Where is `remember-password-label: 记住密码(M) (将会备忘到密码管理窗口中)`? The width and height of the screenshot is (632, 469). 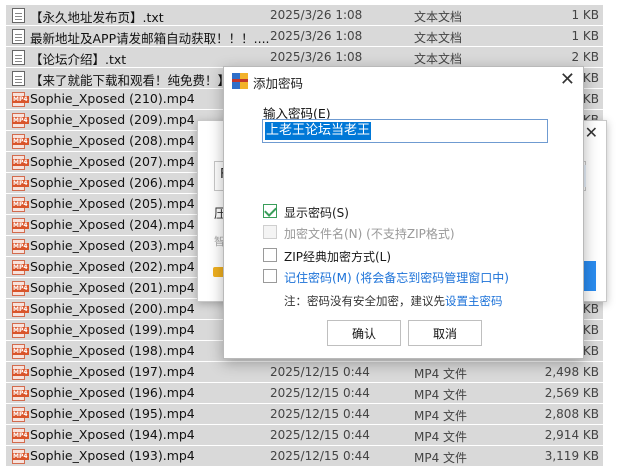 remember-password-label: 记住密码(M) (将会备忘到密码管理窗口中) is located at coordinates (396, 277).